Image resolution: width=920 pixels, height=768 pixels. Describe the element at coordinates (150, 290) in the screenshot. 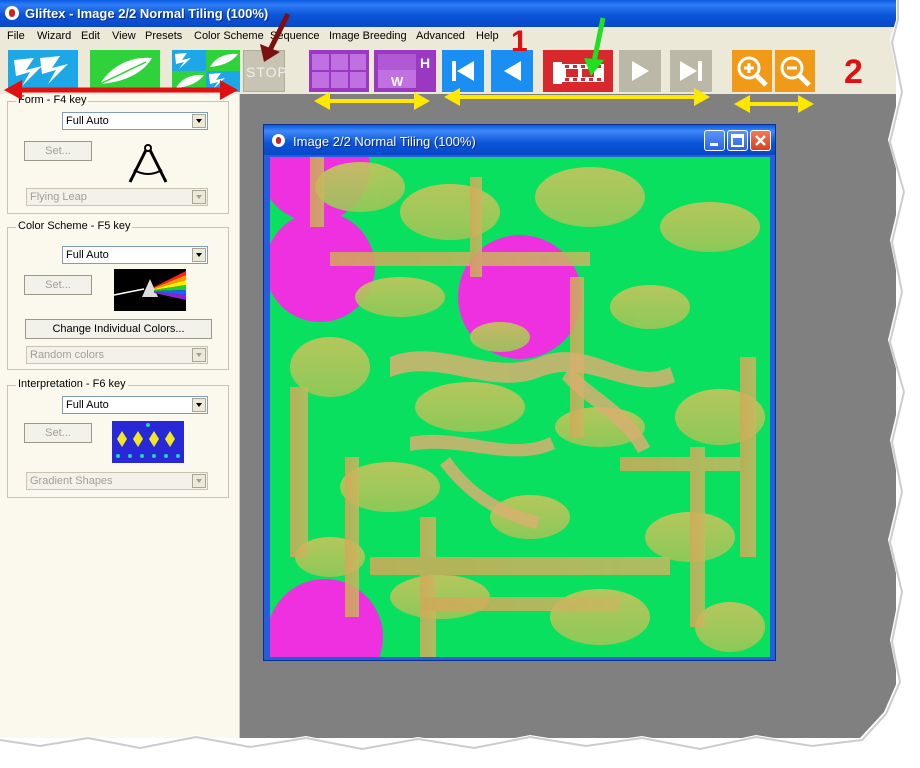

I see `prism-icon` at that location.